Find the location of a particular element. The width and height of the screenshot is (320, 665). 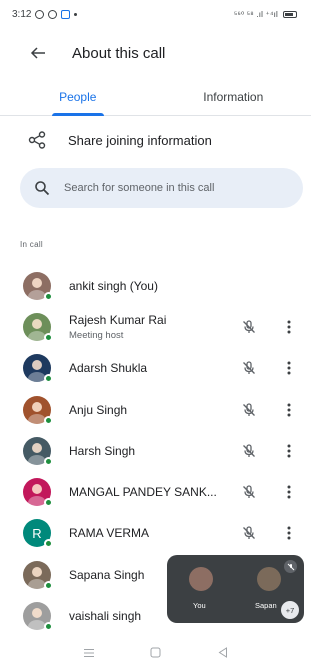

system-nav-bar is located at coordinates (155, 652).